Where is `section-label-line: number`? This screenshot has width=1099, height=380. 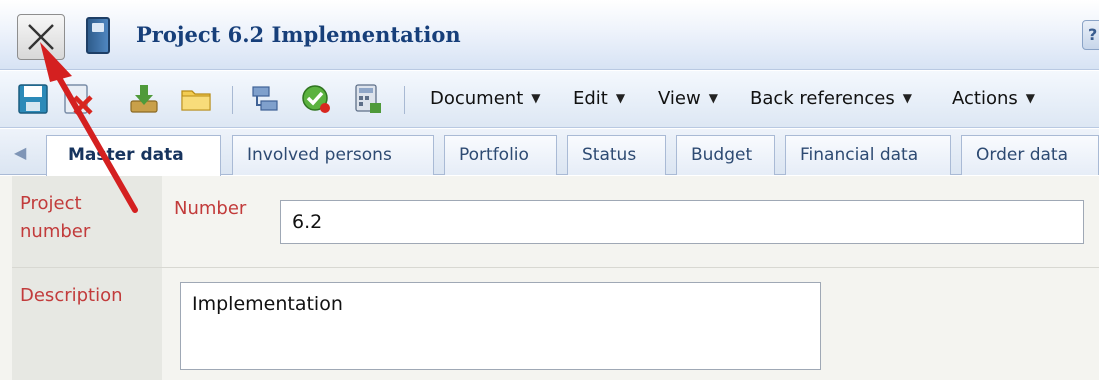
section-label-line: number is located at coordinates (55, 231).